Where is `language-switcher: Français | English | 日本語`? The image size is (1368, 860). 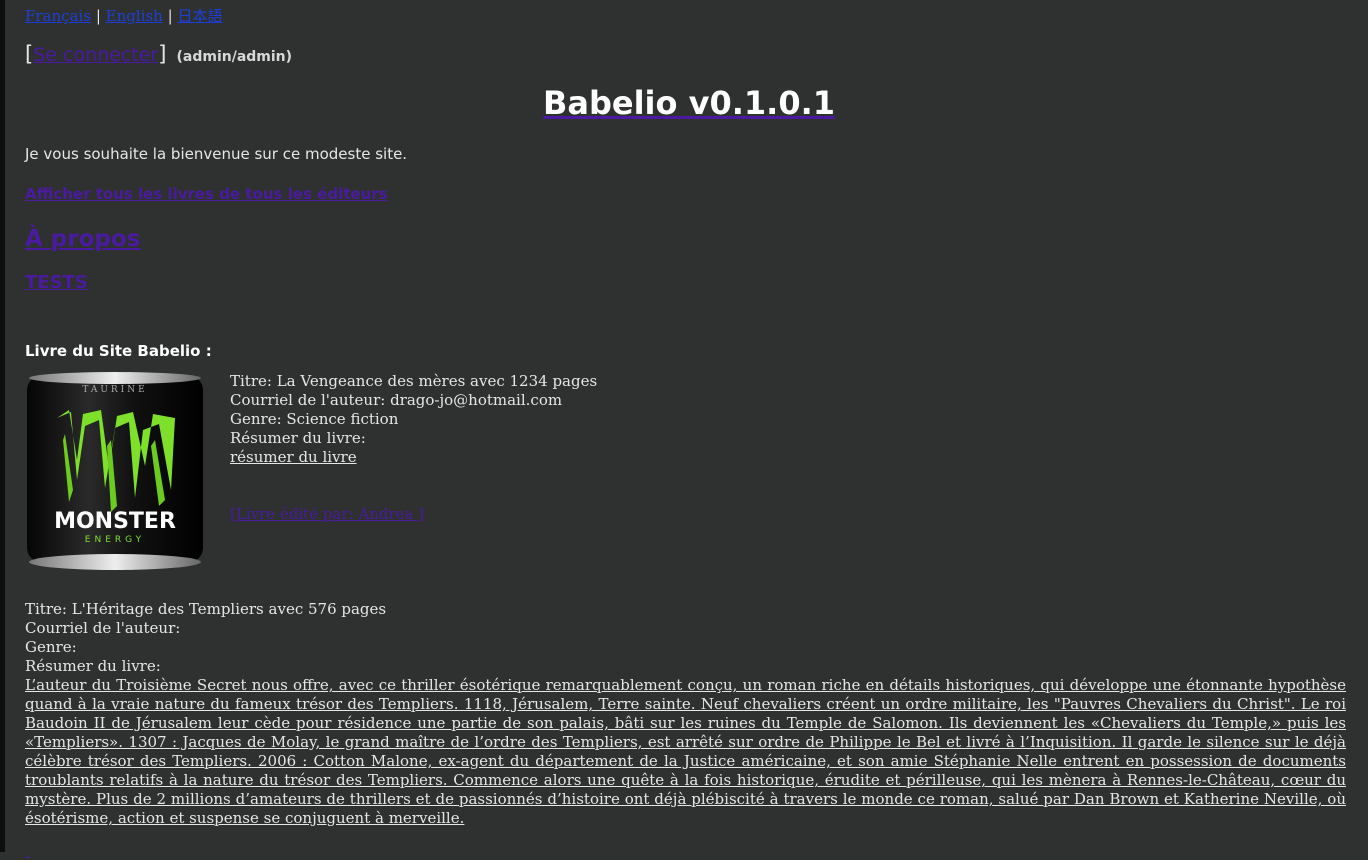
language-switcher: Français | English | 日本語 is located at coordinates (123, 15).